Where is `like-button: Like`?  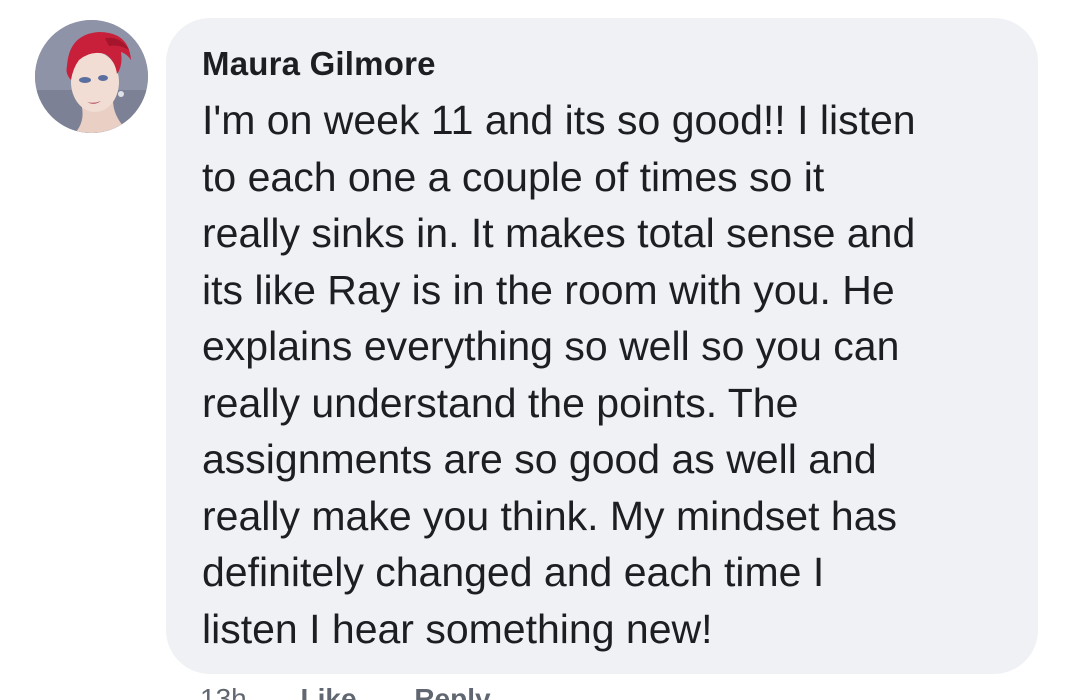
like-button: Like is located at coordinates (329, 691).